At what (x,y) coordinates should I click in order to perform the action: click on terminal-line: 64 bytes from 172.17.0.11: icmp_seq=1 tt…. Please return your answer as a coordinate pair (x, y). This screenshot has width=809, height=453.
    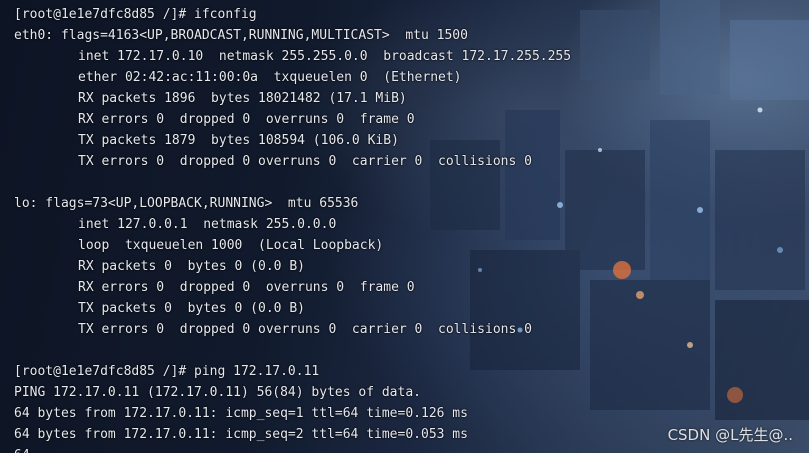
    Looking at the image, I should click on (241, 413).